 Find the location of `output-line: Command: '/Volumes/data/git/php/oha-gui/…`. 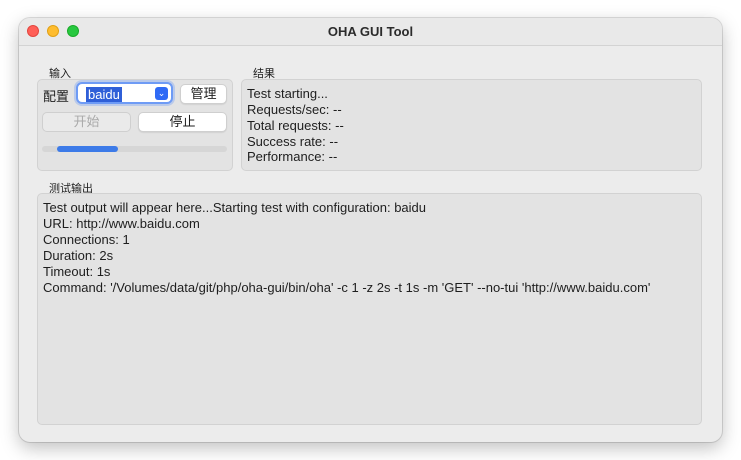

output-line: Command: '/Volumes/data/git/php/oha-gui/… is located at coordinates (347, 287).